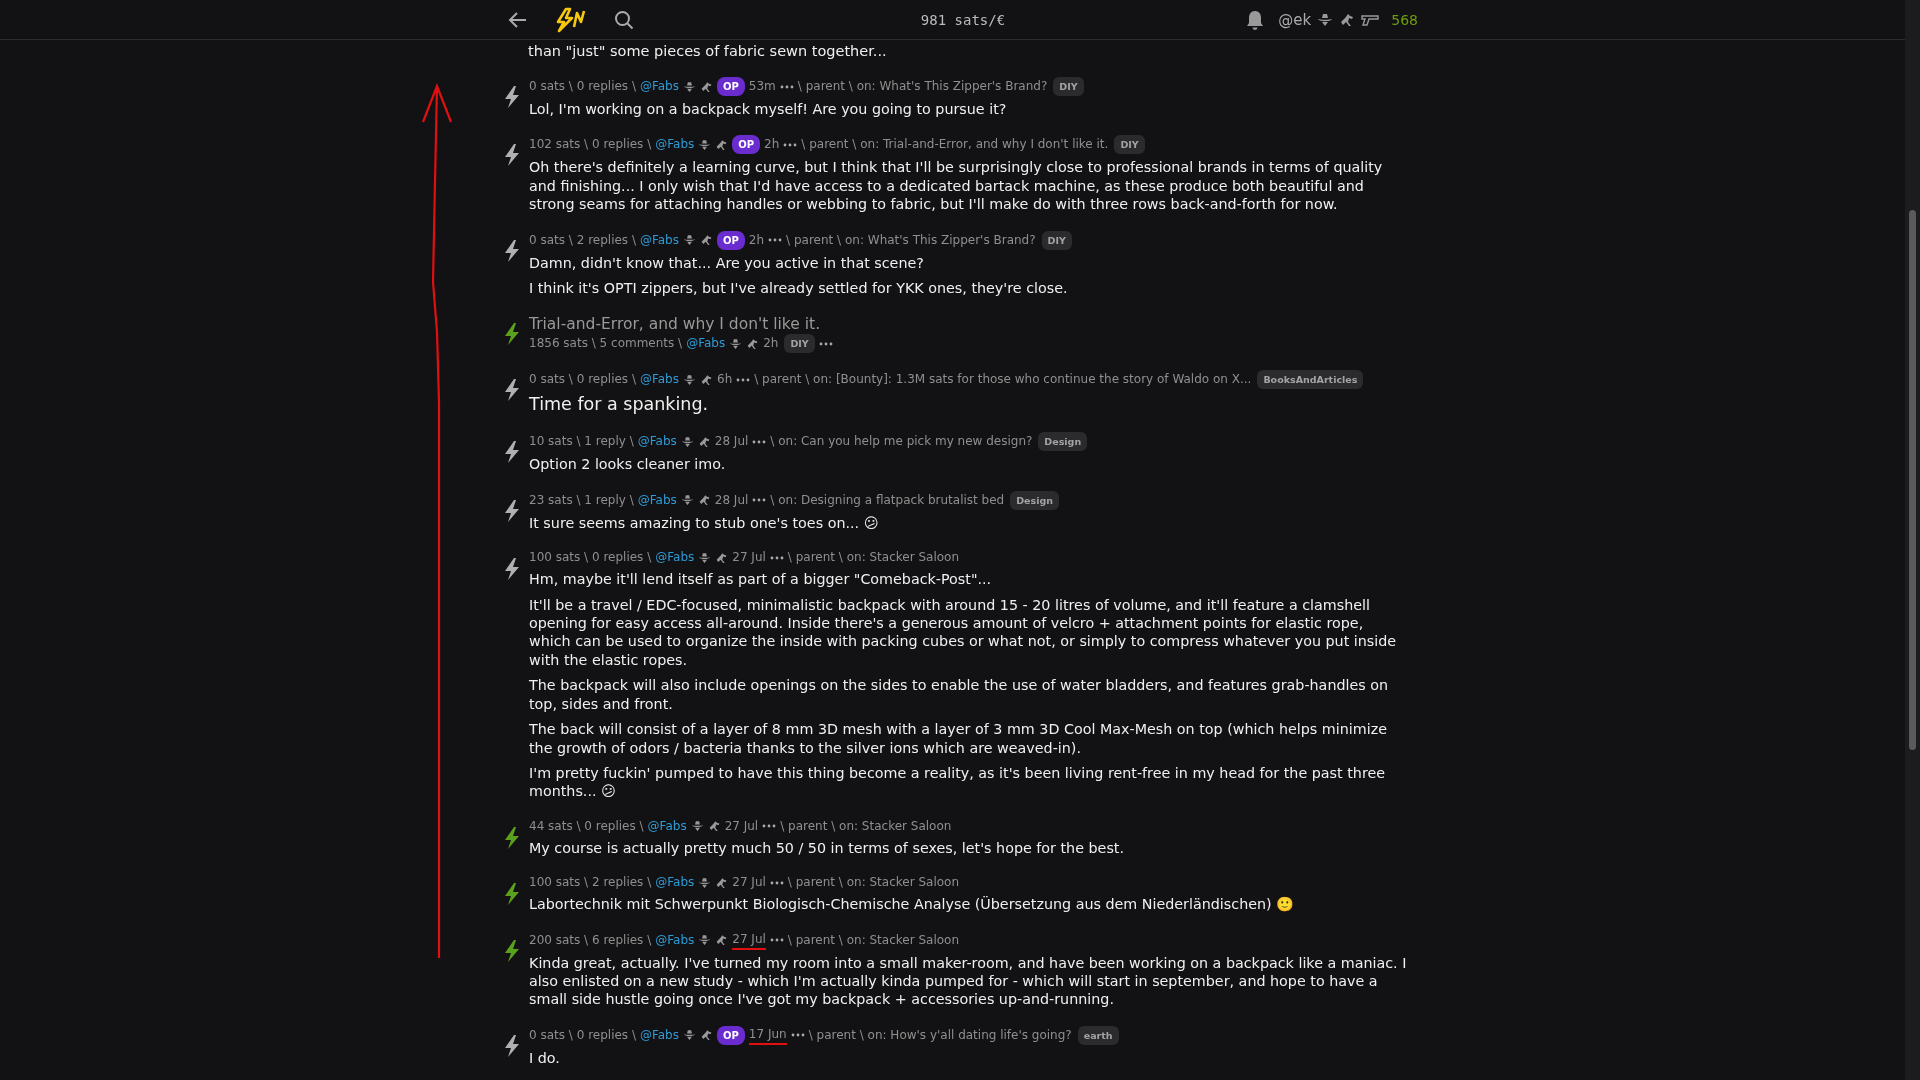 The image size is (1920, 1080). I want to click on back-arrow-icon, so click(518, 19).